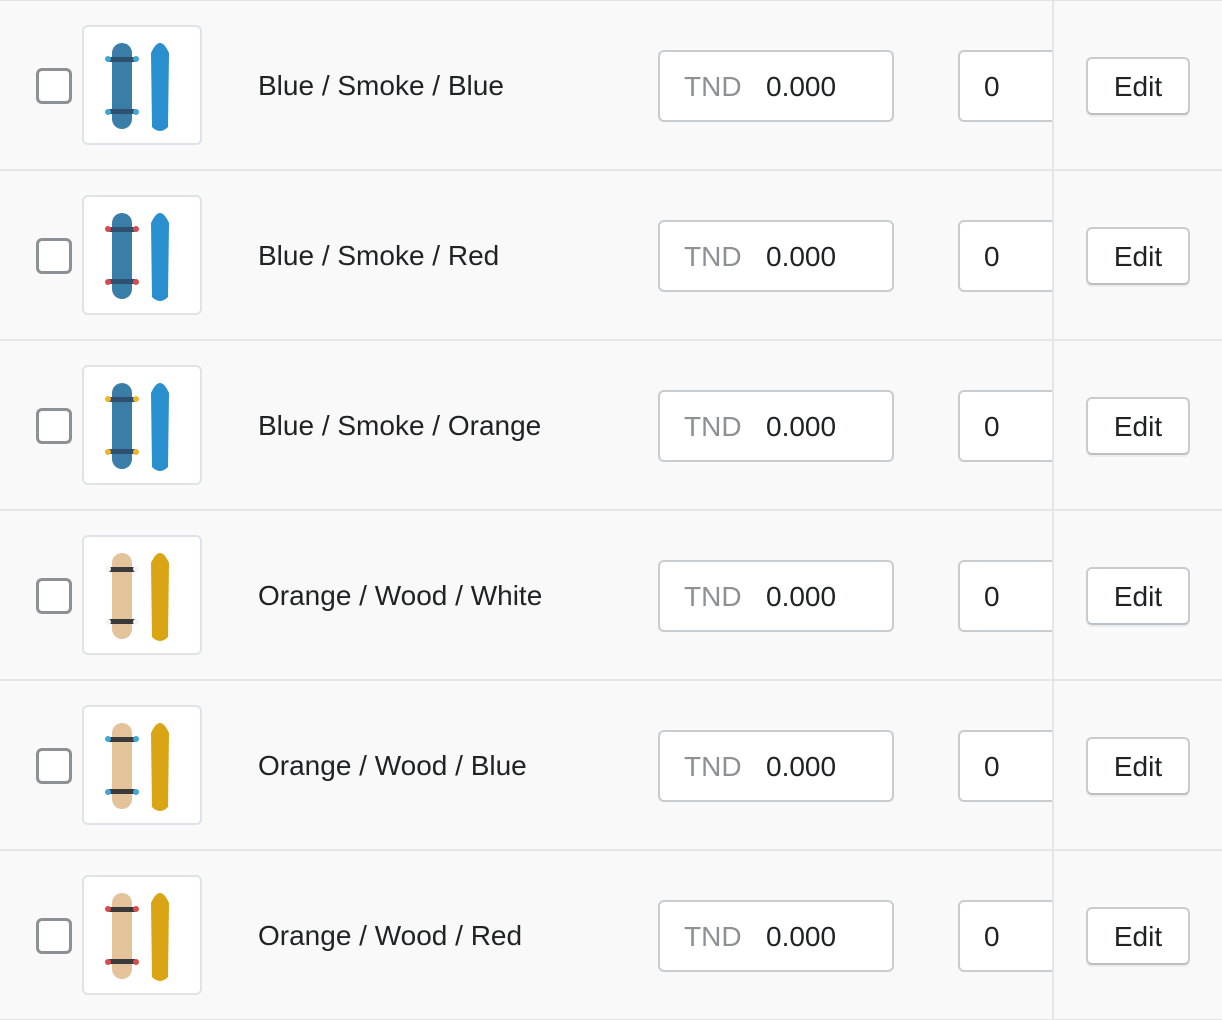  What do you see at coordinates (392, 766) in the screenshot?
I see `variant-title: Orange / Wood / Blue` at bounding box center [392, 766].